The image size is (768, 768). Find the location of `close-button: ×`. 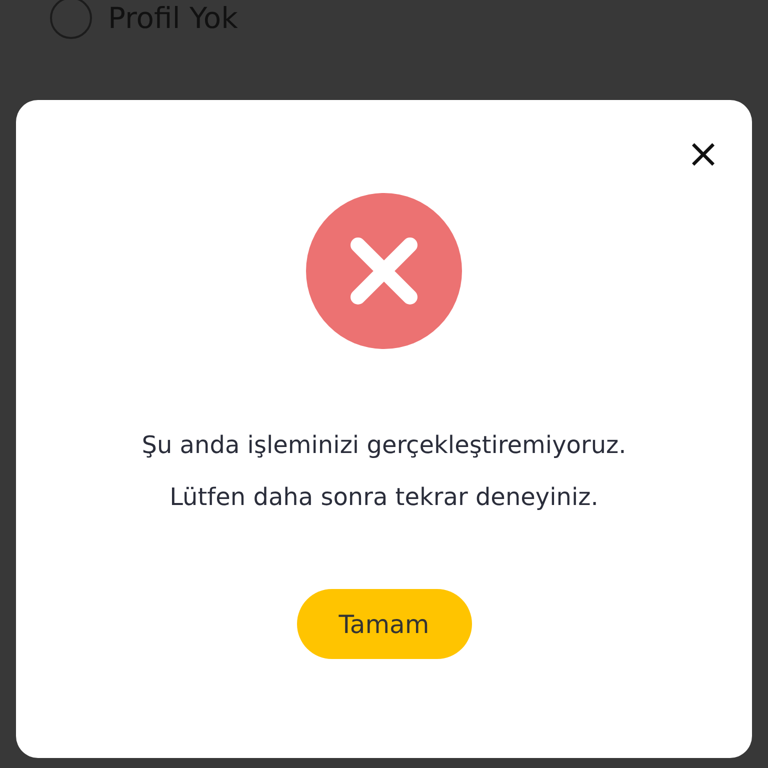

close-button: × is located at coordinates (703, 154).